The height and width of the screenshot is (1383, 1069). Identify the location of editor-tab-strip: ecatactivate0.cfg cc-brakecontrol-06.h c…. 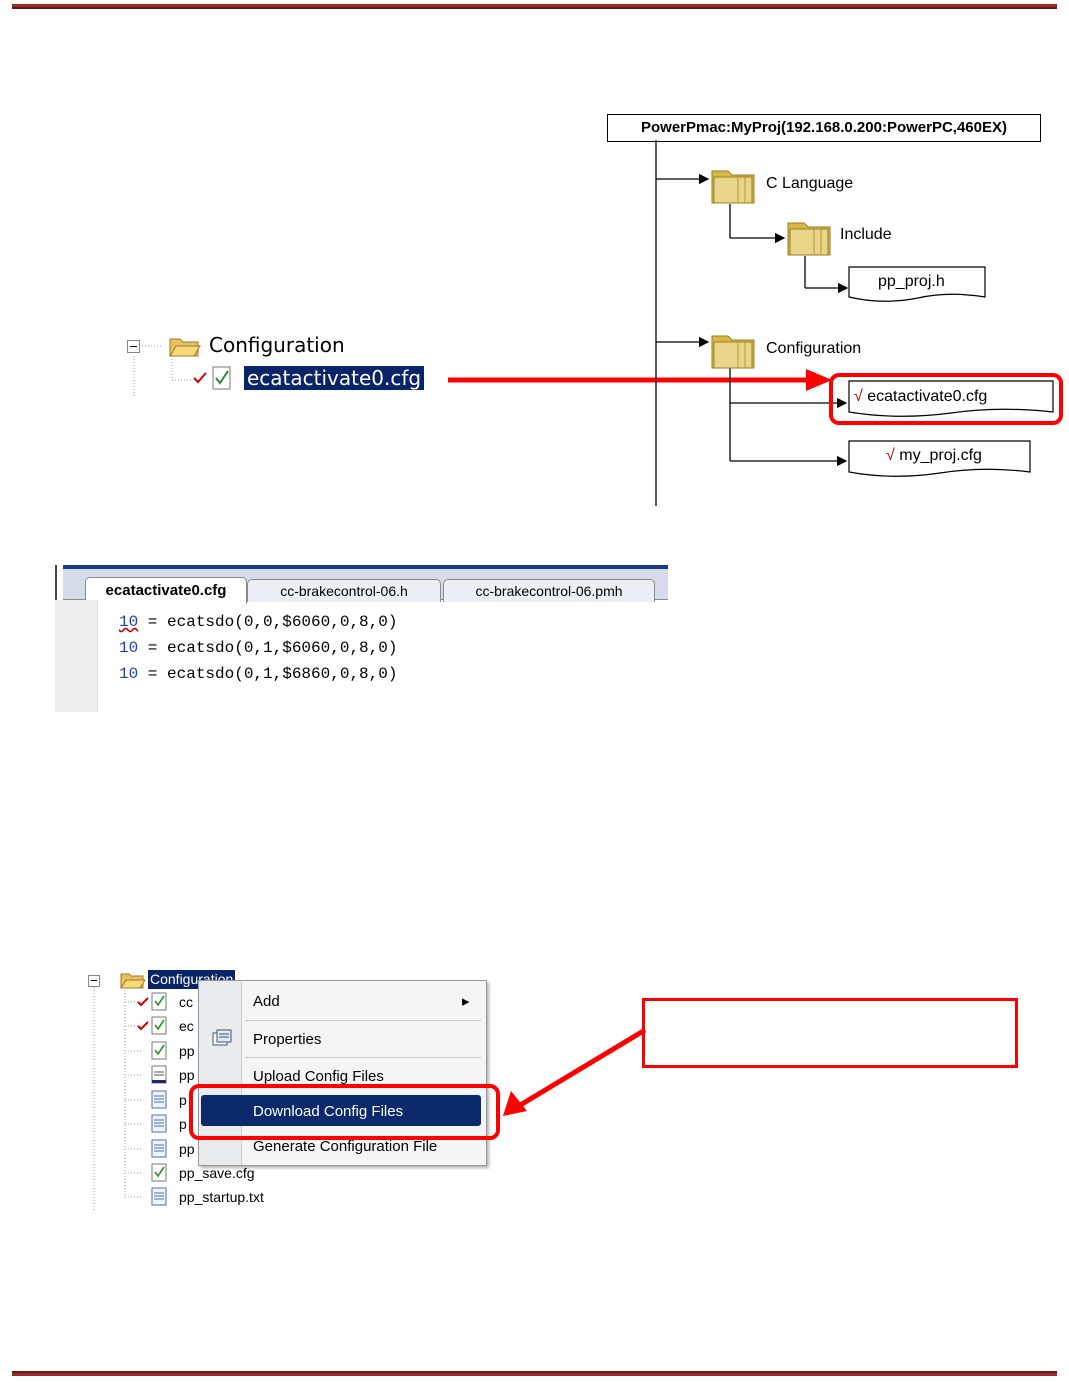
(365, 586).